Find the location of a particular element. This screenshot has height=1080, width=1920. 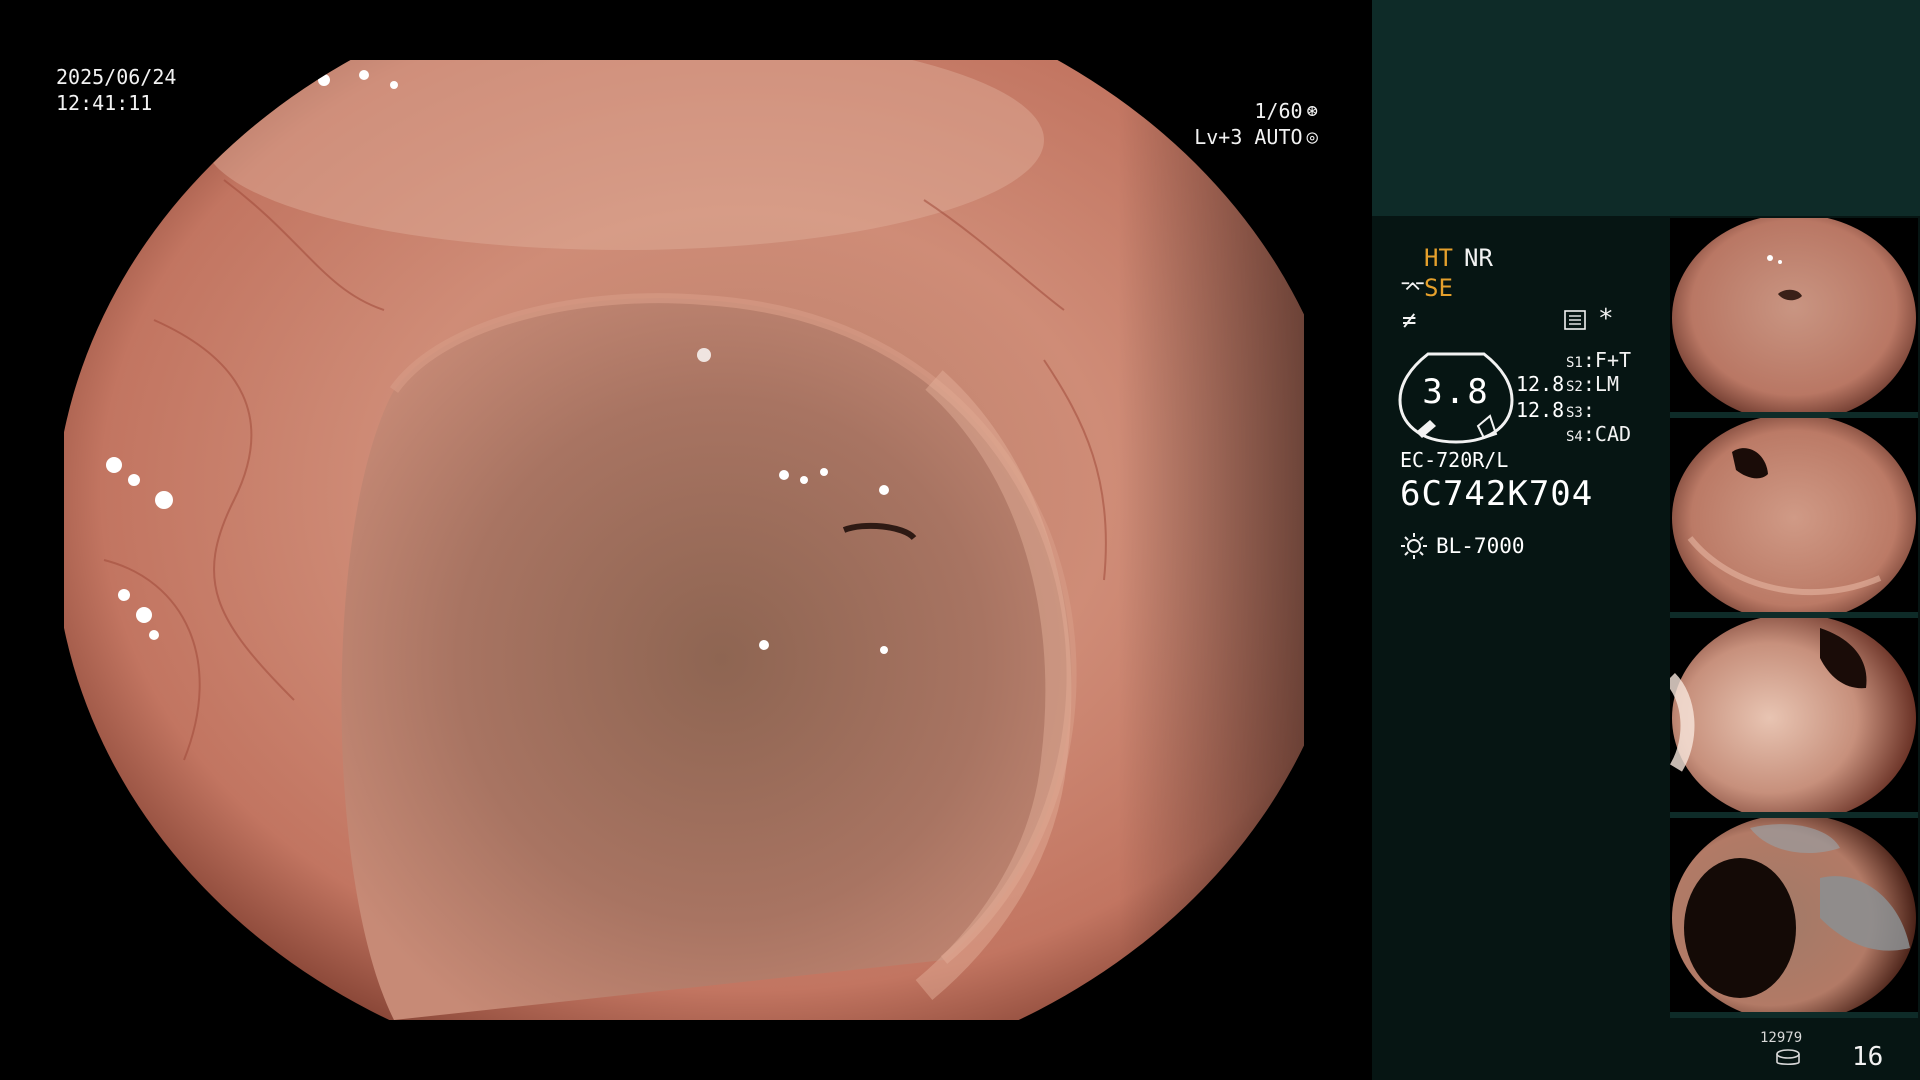

panel-header-area is located at coordinates (1646, 108).